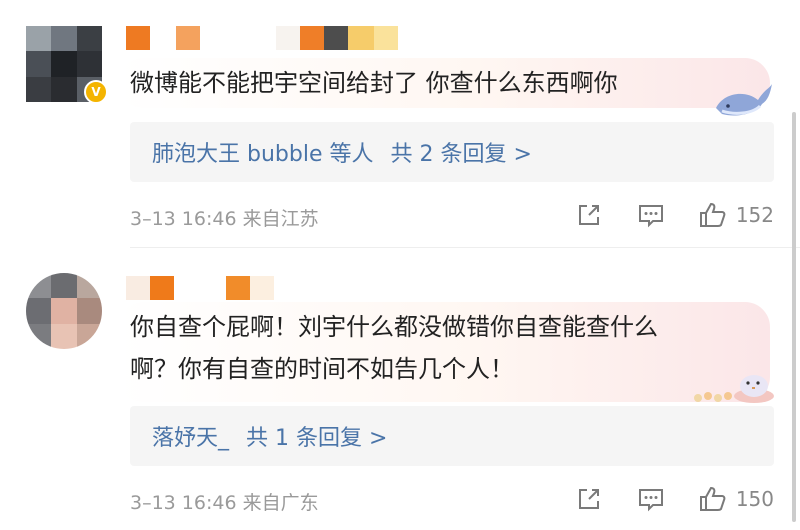 The height and width of the screenshot is (530, 800). Describe the element at coordinates (754, 215) in the screenshot. I see `like-count: 152` at that location.